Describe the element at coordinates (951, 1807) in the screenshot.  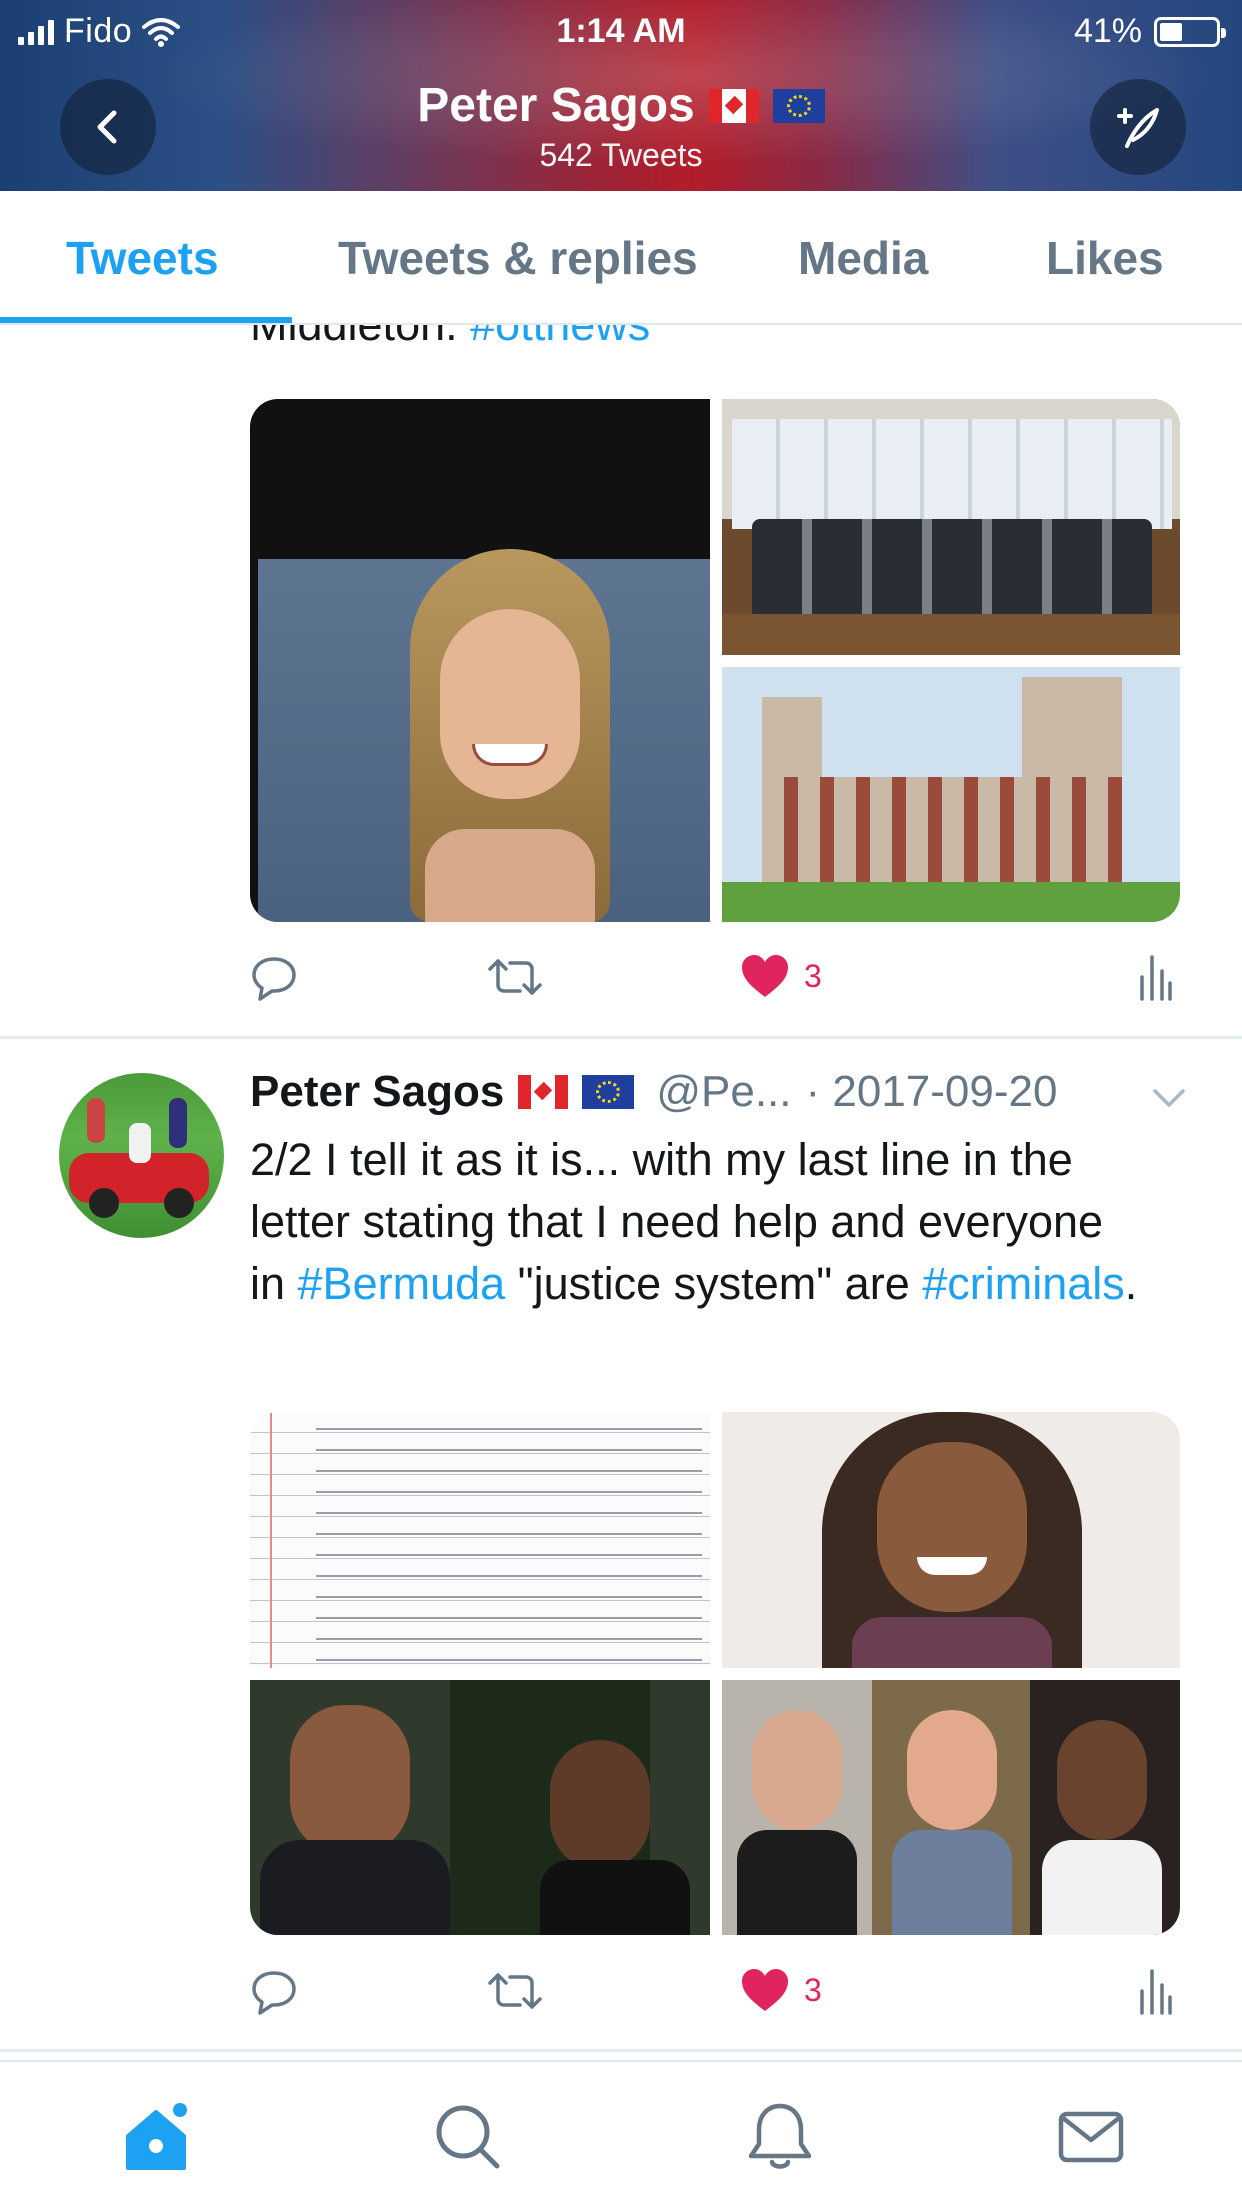
I see `media-photo-judges` at that location.